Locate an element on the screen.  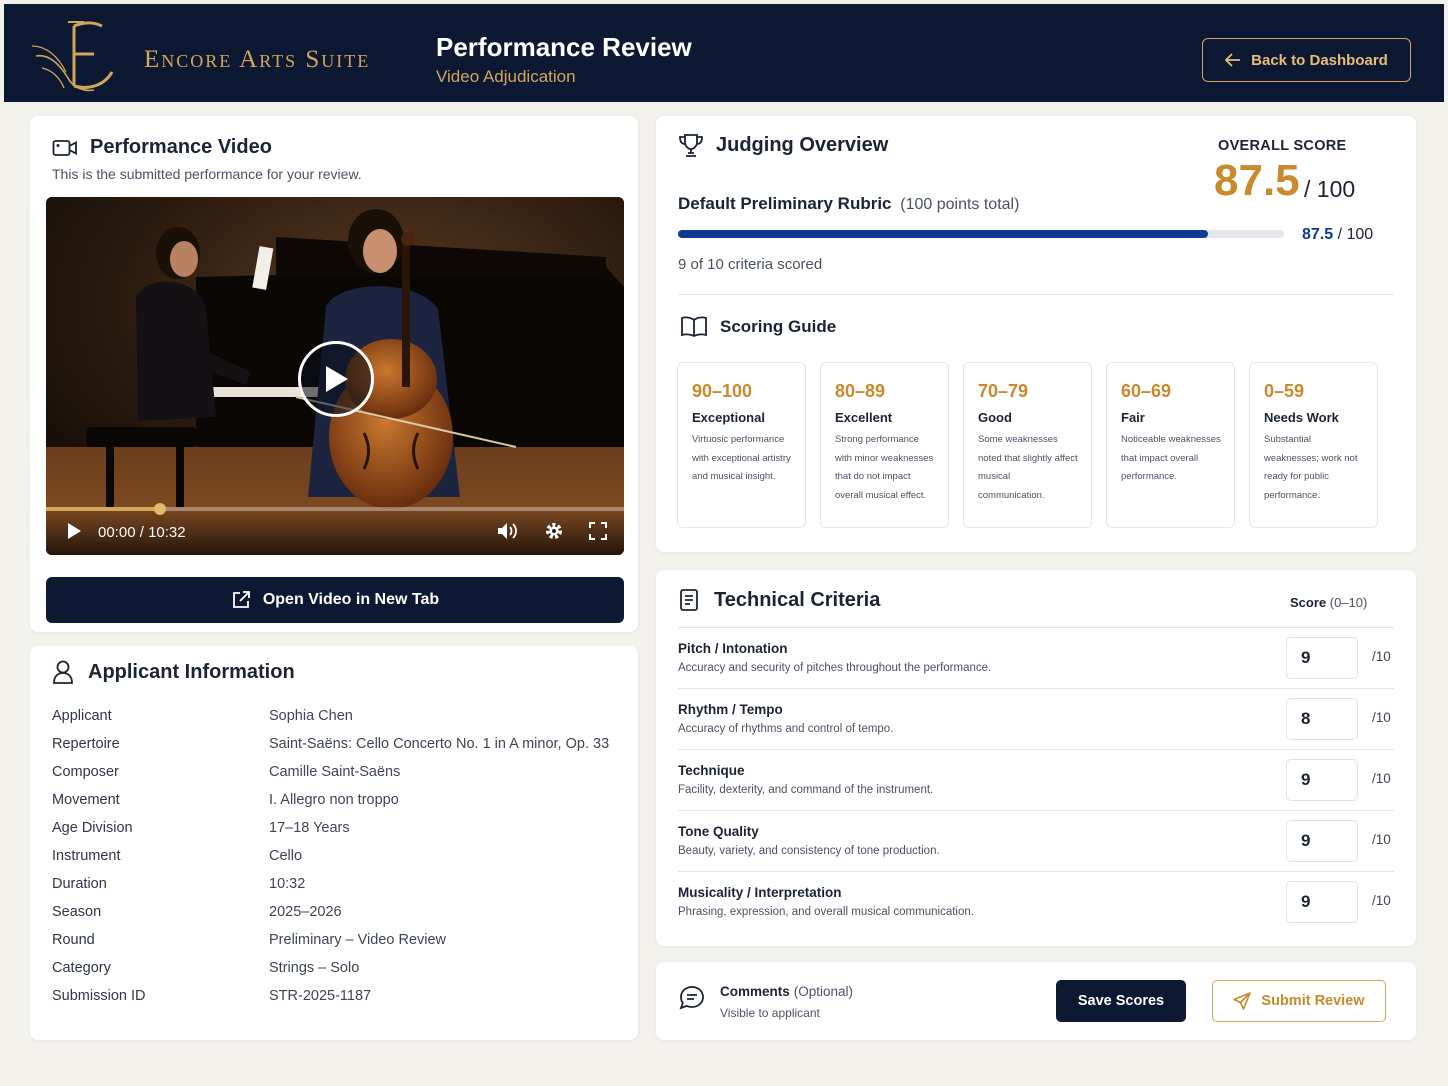
video-duration: 10:32 is located at coordinates (167, 532).